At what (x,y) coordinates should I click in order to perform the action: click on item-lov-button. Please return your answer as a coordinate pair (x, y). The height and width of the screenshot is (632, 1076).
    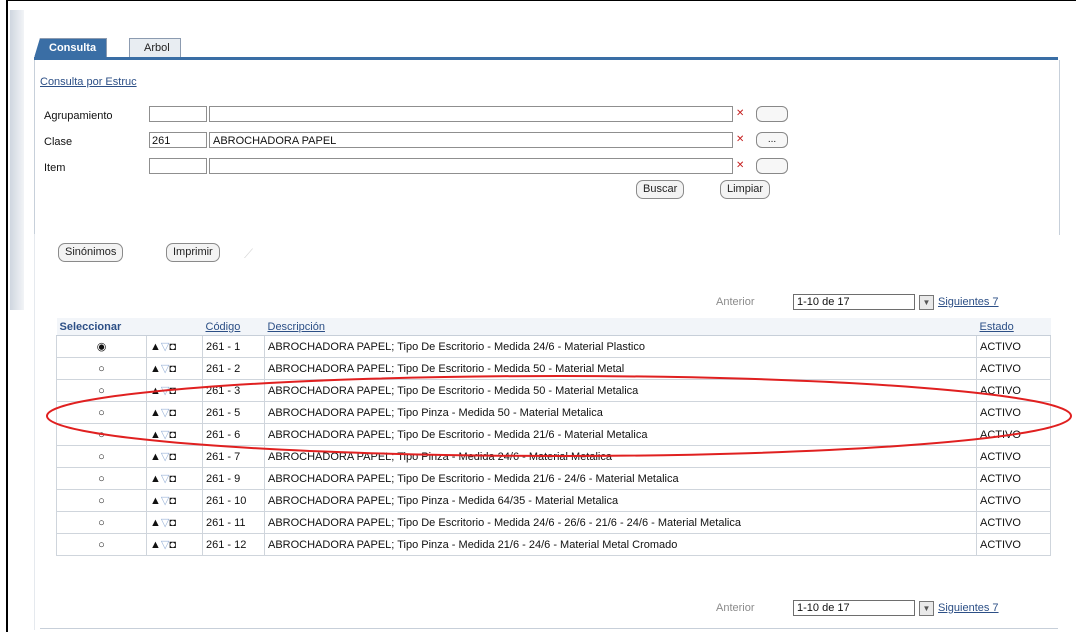
    Looking at the image, I should click on (772, 166).